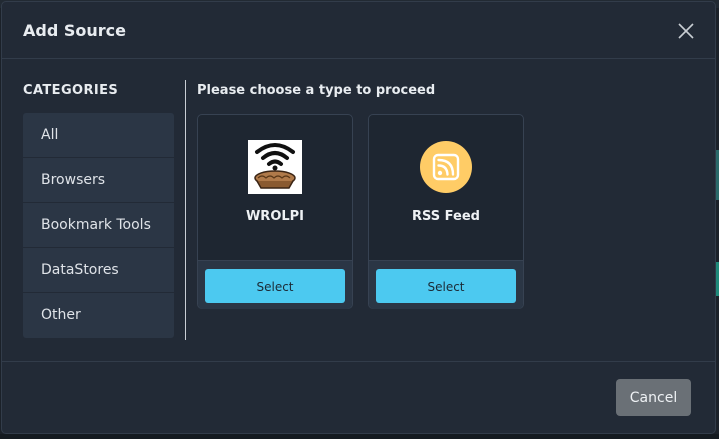 Image resolution: width=719 pixels, height=439 pixels. I want to click on cancel-button: Cancel, so click(653, 397).